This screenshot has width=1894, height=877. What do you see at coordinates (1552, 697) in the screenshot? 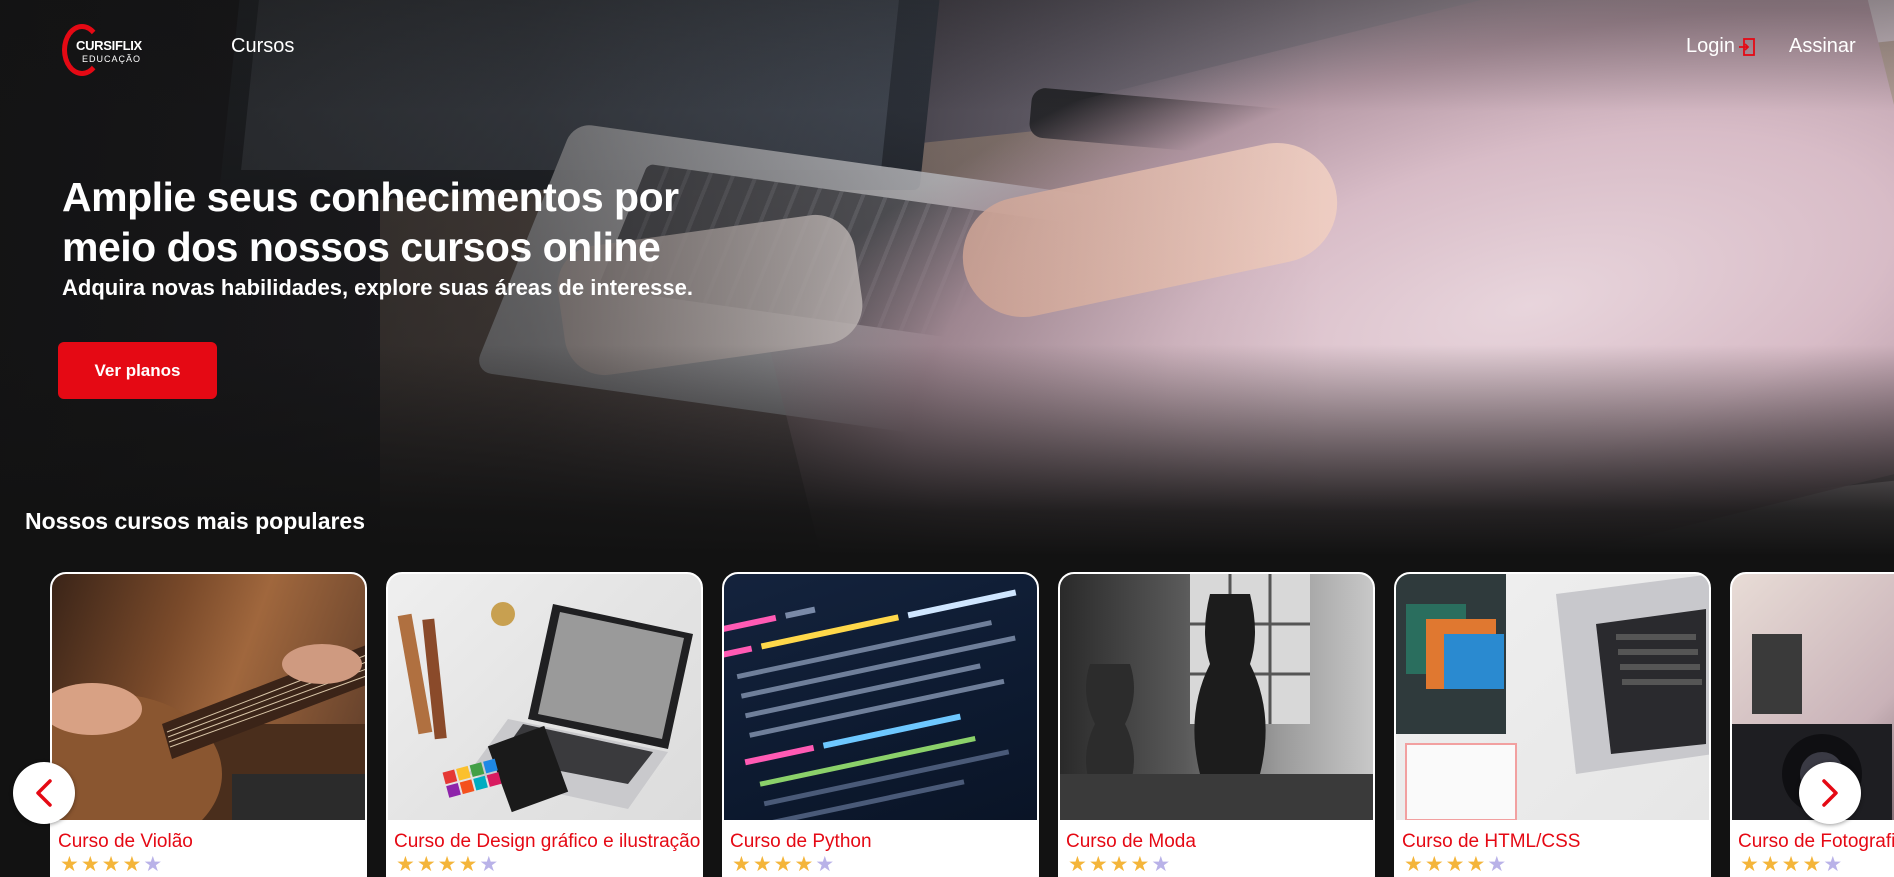
I see `course-image-html-css` at bounding box center [1552, 697].